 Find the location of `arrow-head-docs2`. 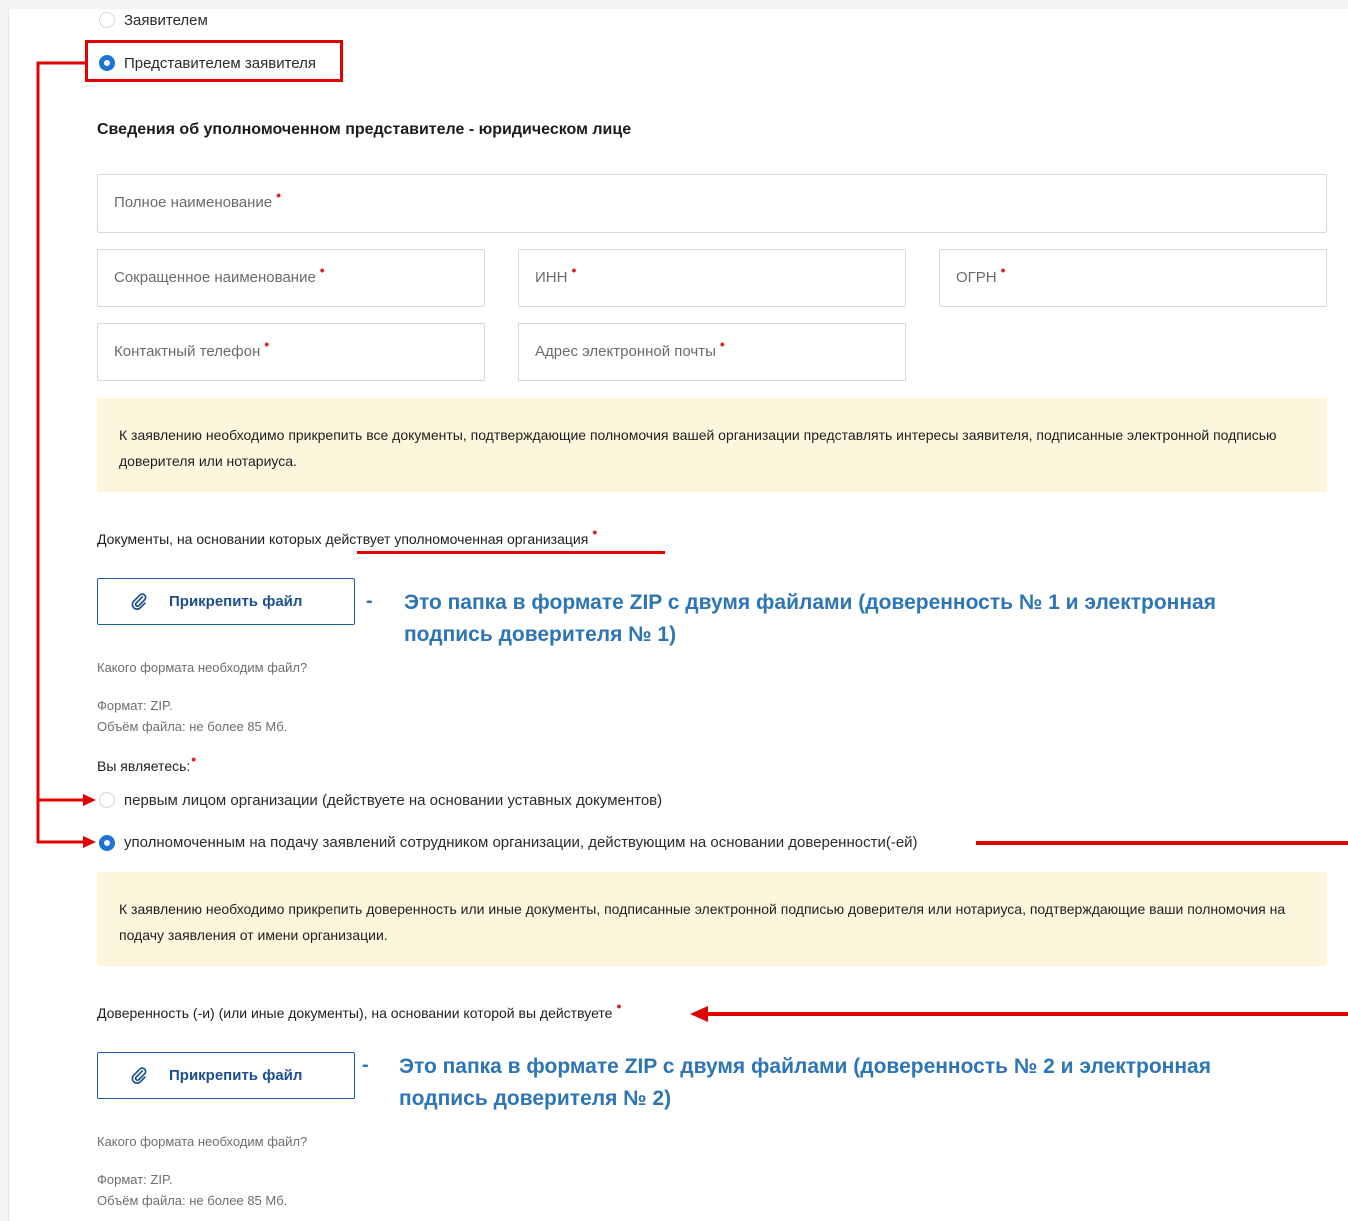

arrow-head-docs2 is located at coordinates (699, 1014).